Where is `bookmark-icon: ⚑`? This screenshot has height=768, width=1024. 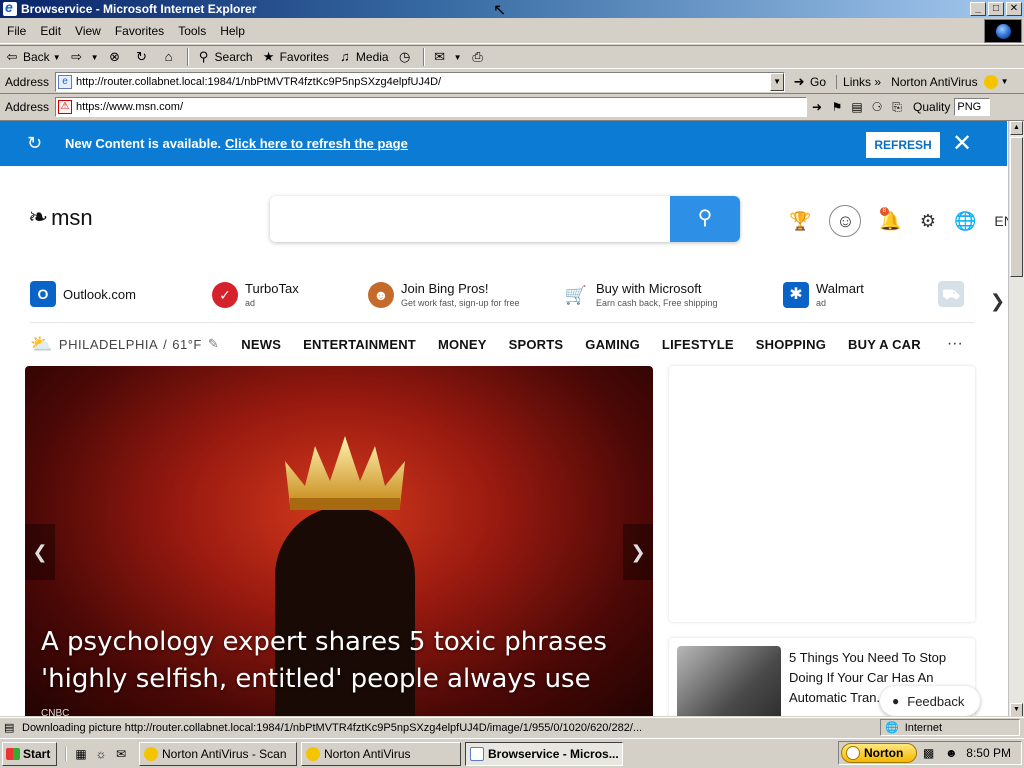
bookmark-icon: ⚑ is located at coordinates (837, 107).